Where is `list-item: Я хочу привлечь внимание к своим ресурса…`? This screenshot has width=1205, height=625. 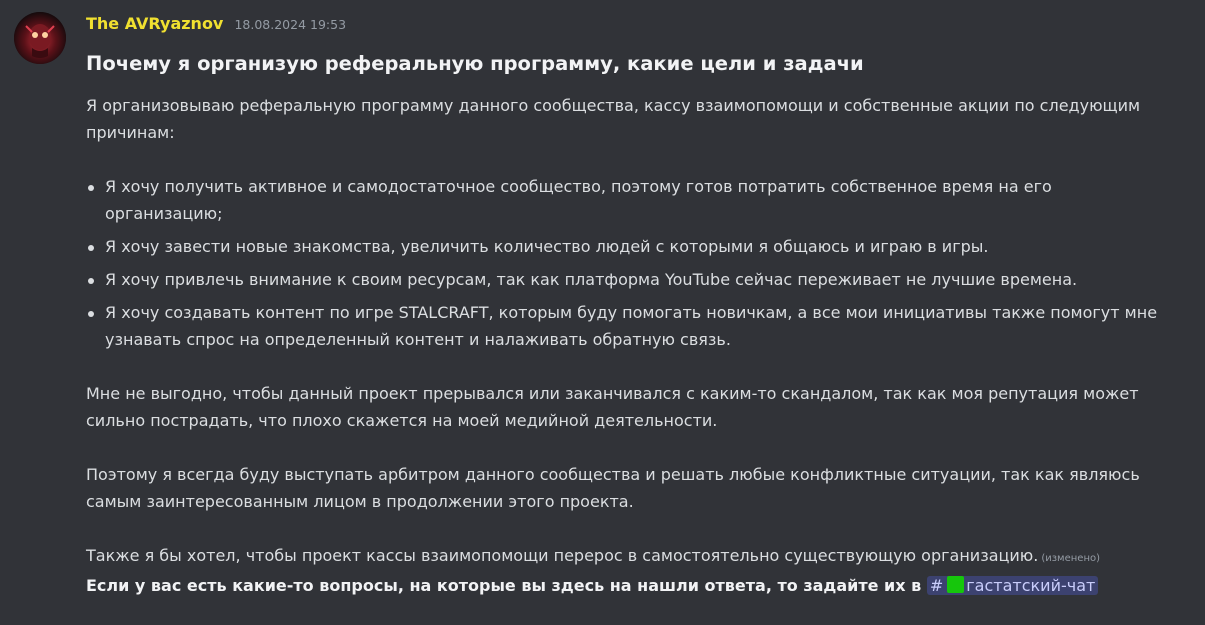
list-item: Я хочу привлечь внимание к своим ресурса… is located at coordinates (626, 279).